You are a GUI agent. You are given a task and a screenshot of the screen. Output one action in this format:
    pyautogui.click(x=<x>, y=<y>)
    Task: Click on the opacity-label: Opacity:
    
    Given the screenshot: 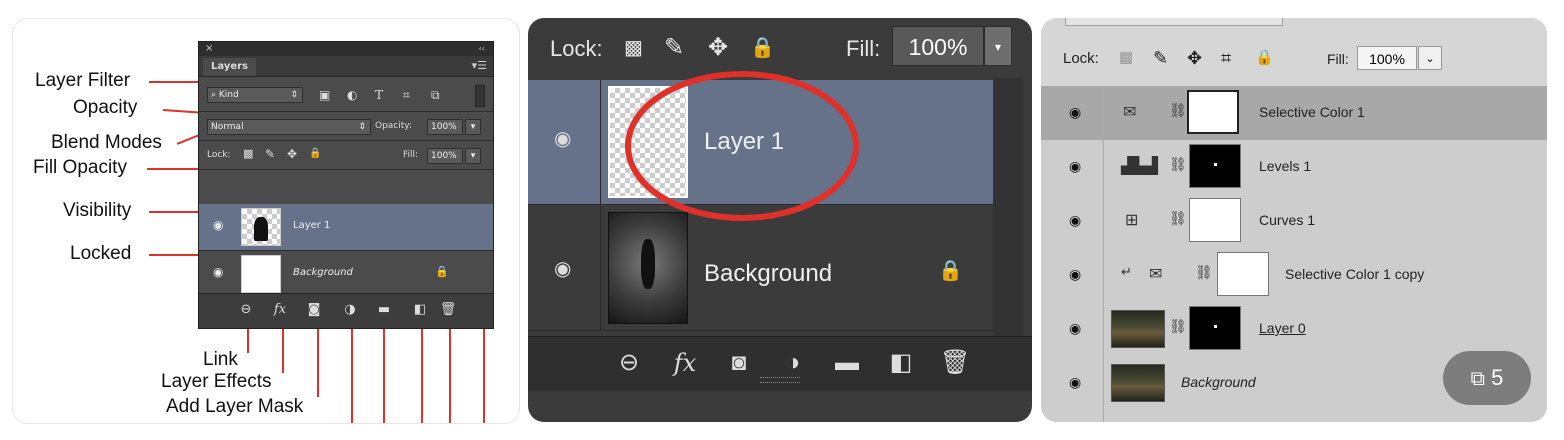 What is the action you would take?
    pyautogui.click(x=393, y=126)
    